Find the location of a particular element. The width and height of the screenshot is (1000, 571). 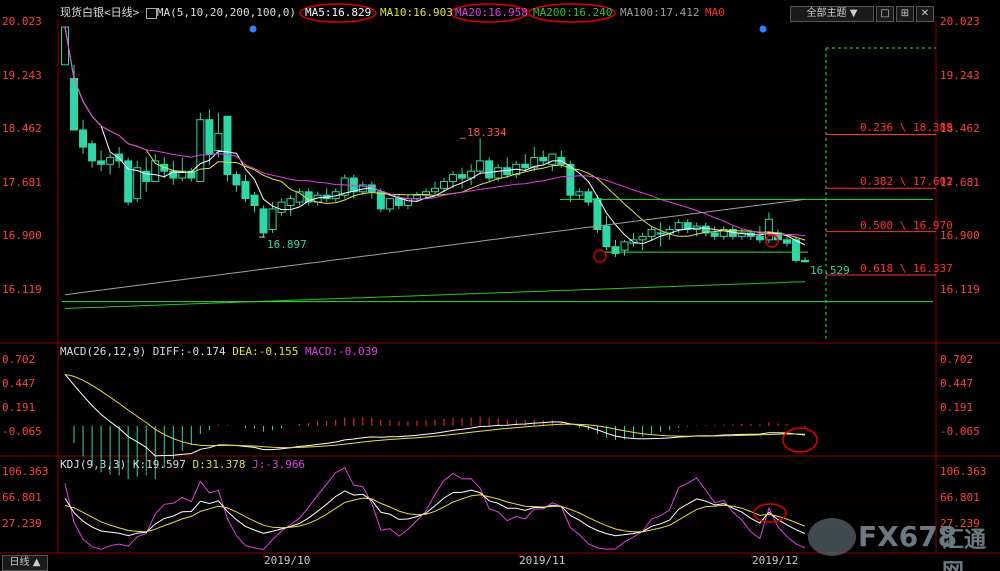

axis-tick-label: 0.702 is located at coordinates (957, 359).